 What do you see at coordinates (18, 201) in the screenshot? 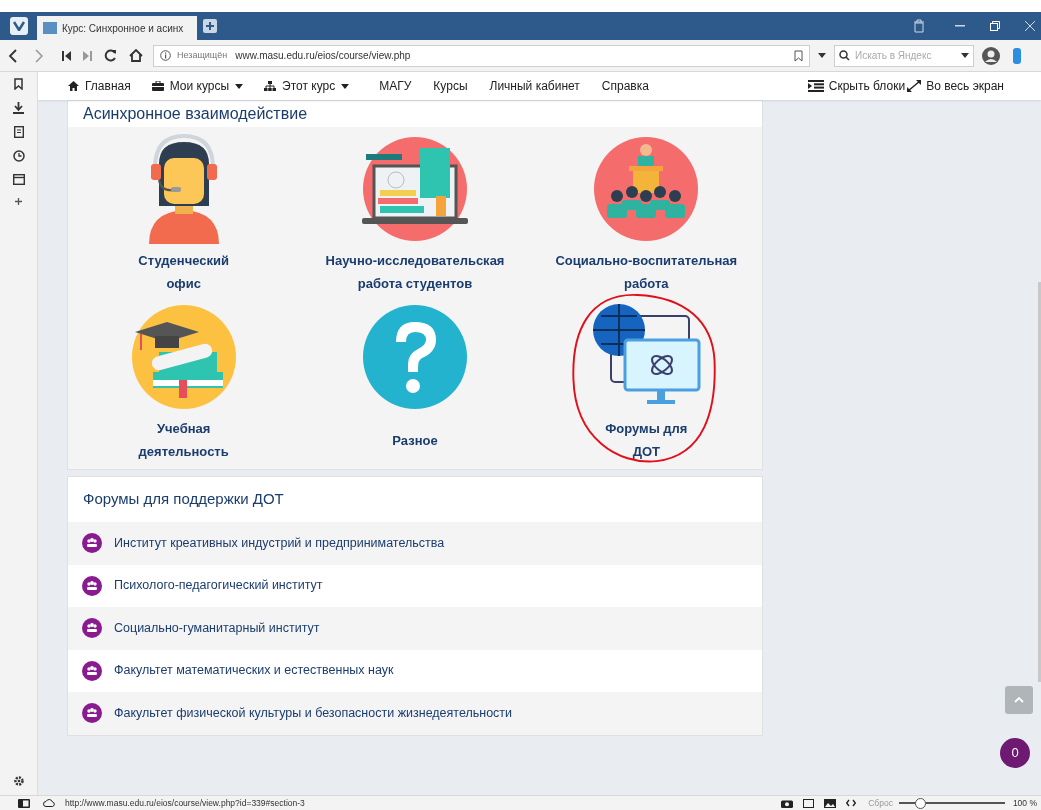
I see `add-panel-icon` at bounding box center [18, 201].